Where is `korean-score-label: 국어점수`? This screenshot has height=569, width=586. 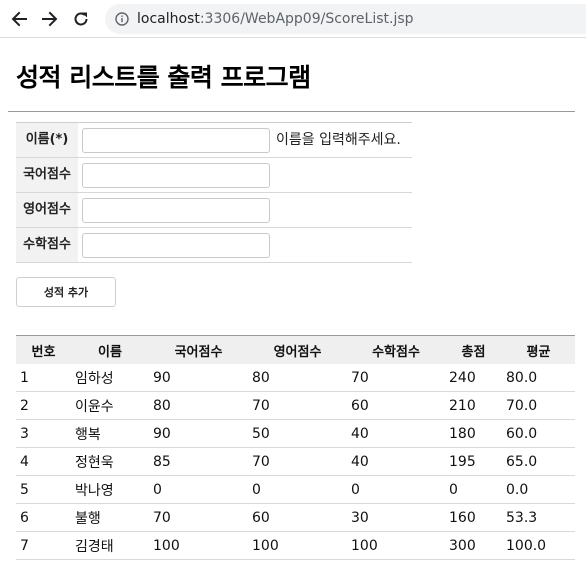 korean-score-label: 국어점수 is located at coordinates (47, 175).